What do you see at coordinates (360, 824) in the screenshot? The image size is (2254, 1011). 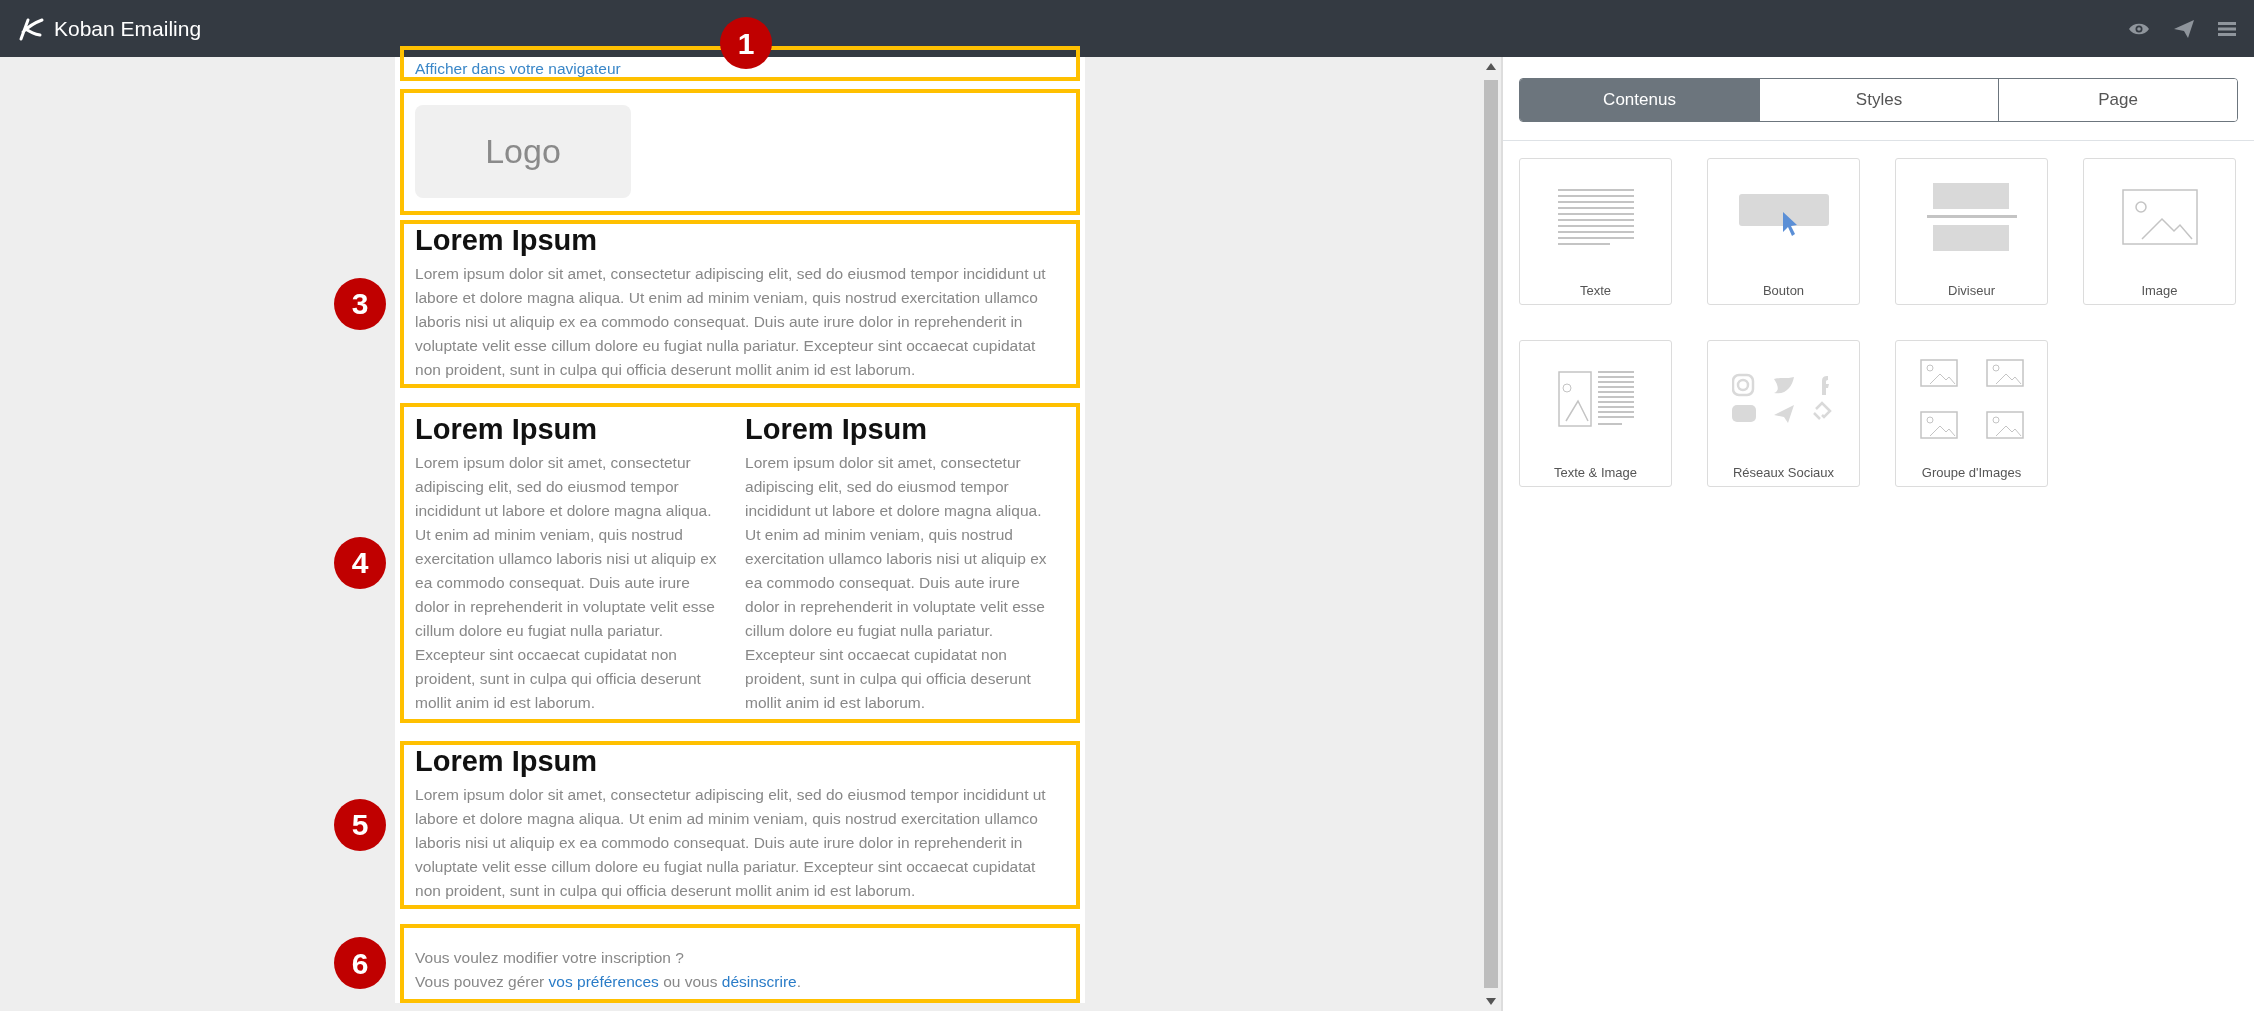 I see `step-marker: 5` at bounding box center [360, 824].